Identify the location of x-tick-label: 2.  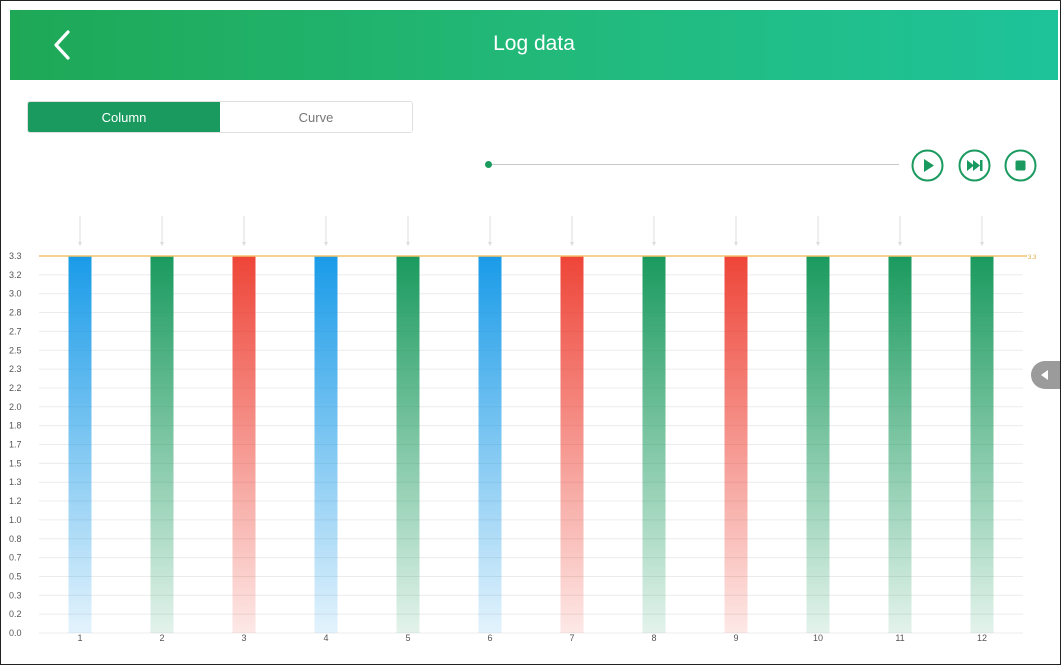
(161, 638).